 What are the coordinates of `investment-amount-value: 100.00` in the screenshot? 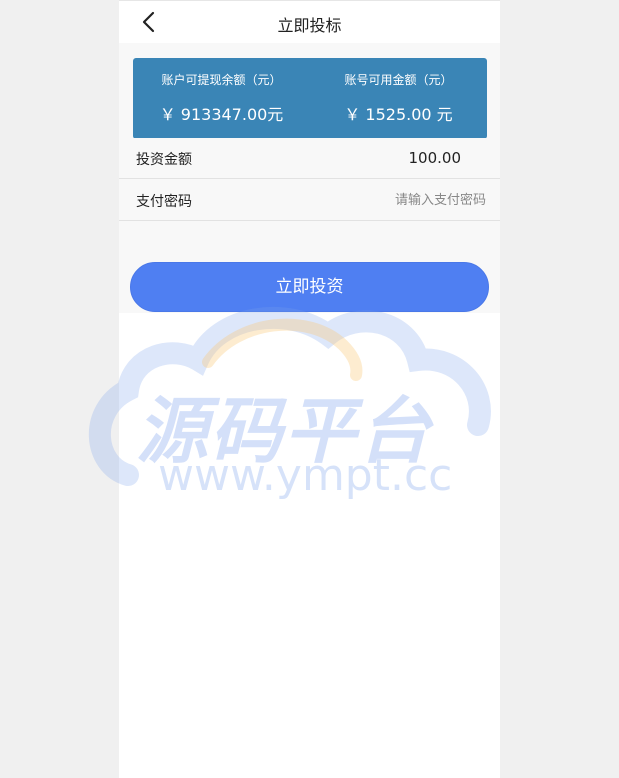 It's located at (435, 158).